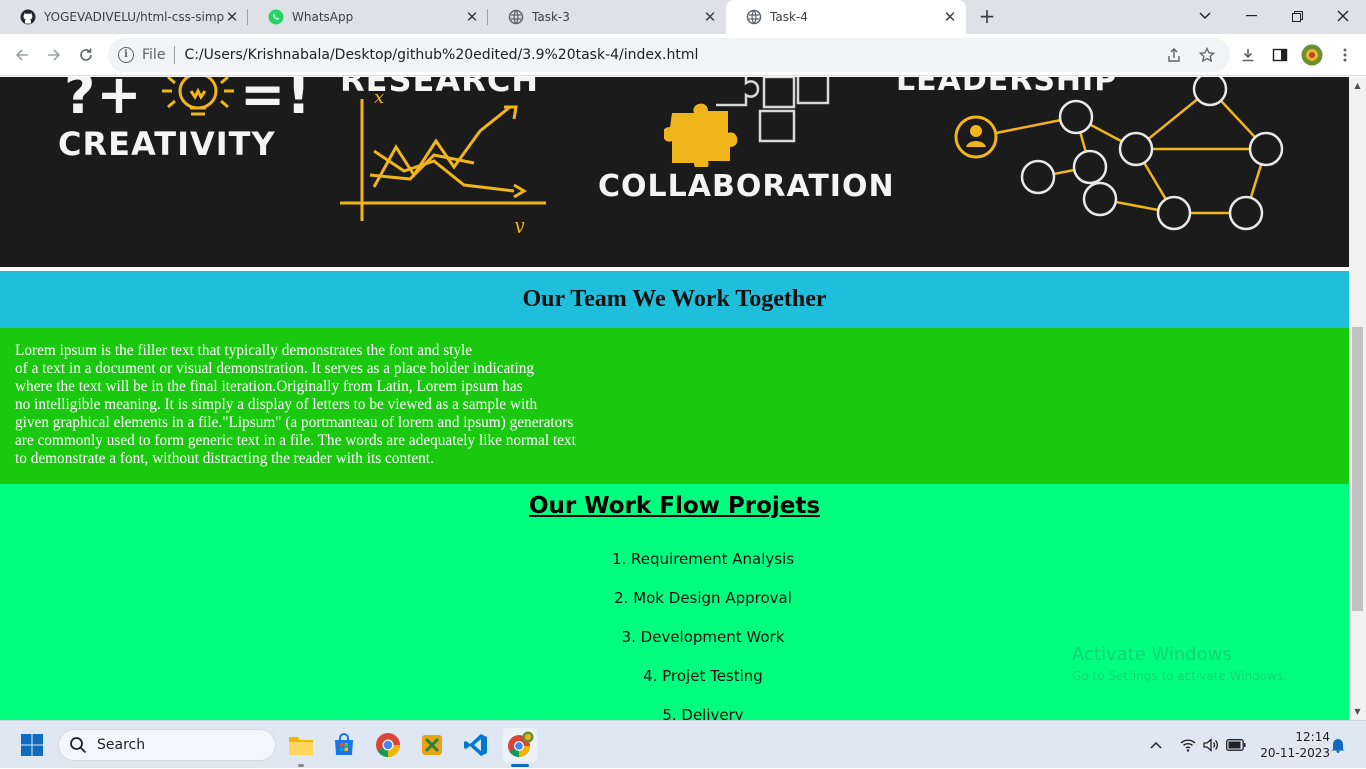 The width and height of the screenshot is (1366, 769). Describe the element at coordinates (134, 17) in the screenshot. I see `tab-title: YOGEVADIVELU/html-css-simple` at that location.